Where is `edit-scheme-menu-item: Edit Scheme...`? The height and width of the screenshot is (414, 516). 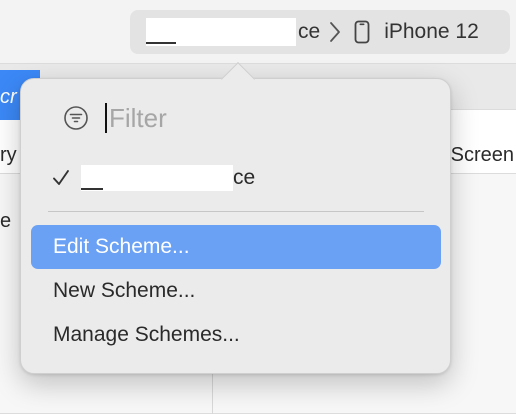 edit-scheme-menu-item: Edit Scheme... is located at coordinates (236, 247).